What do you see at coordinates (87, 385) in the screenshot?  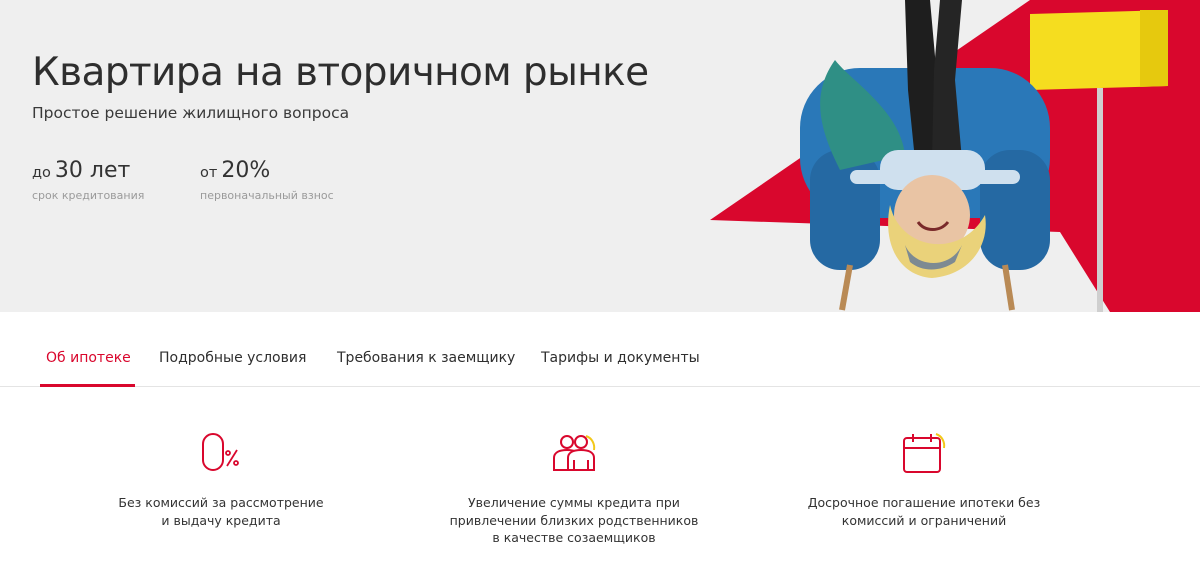 I see `active-tab-indicator` at bounding box center [87, 385].